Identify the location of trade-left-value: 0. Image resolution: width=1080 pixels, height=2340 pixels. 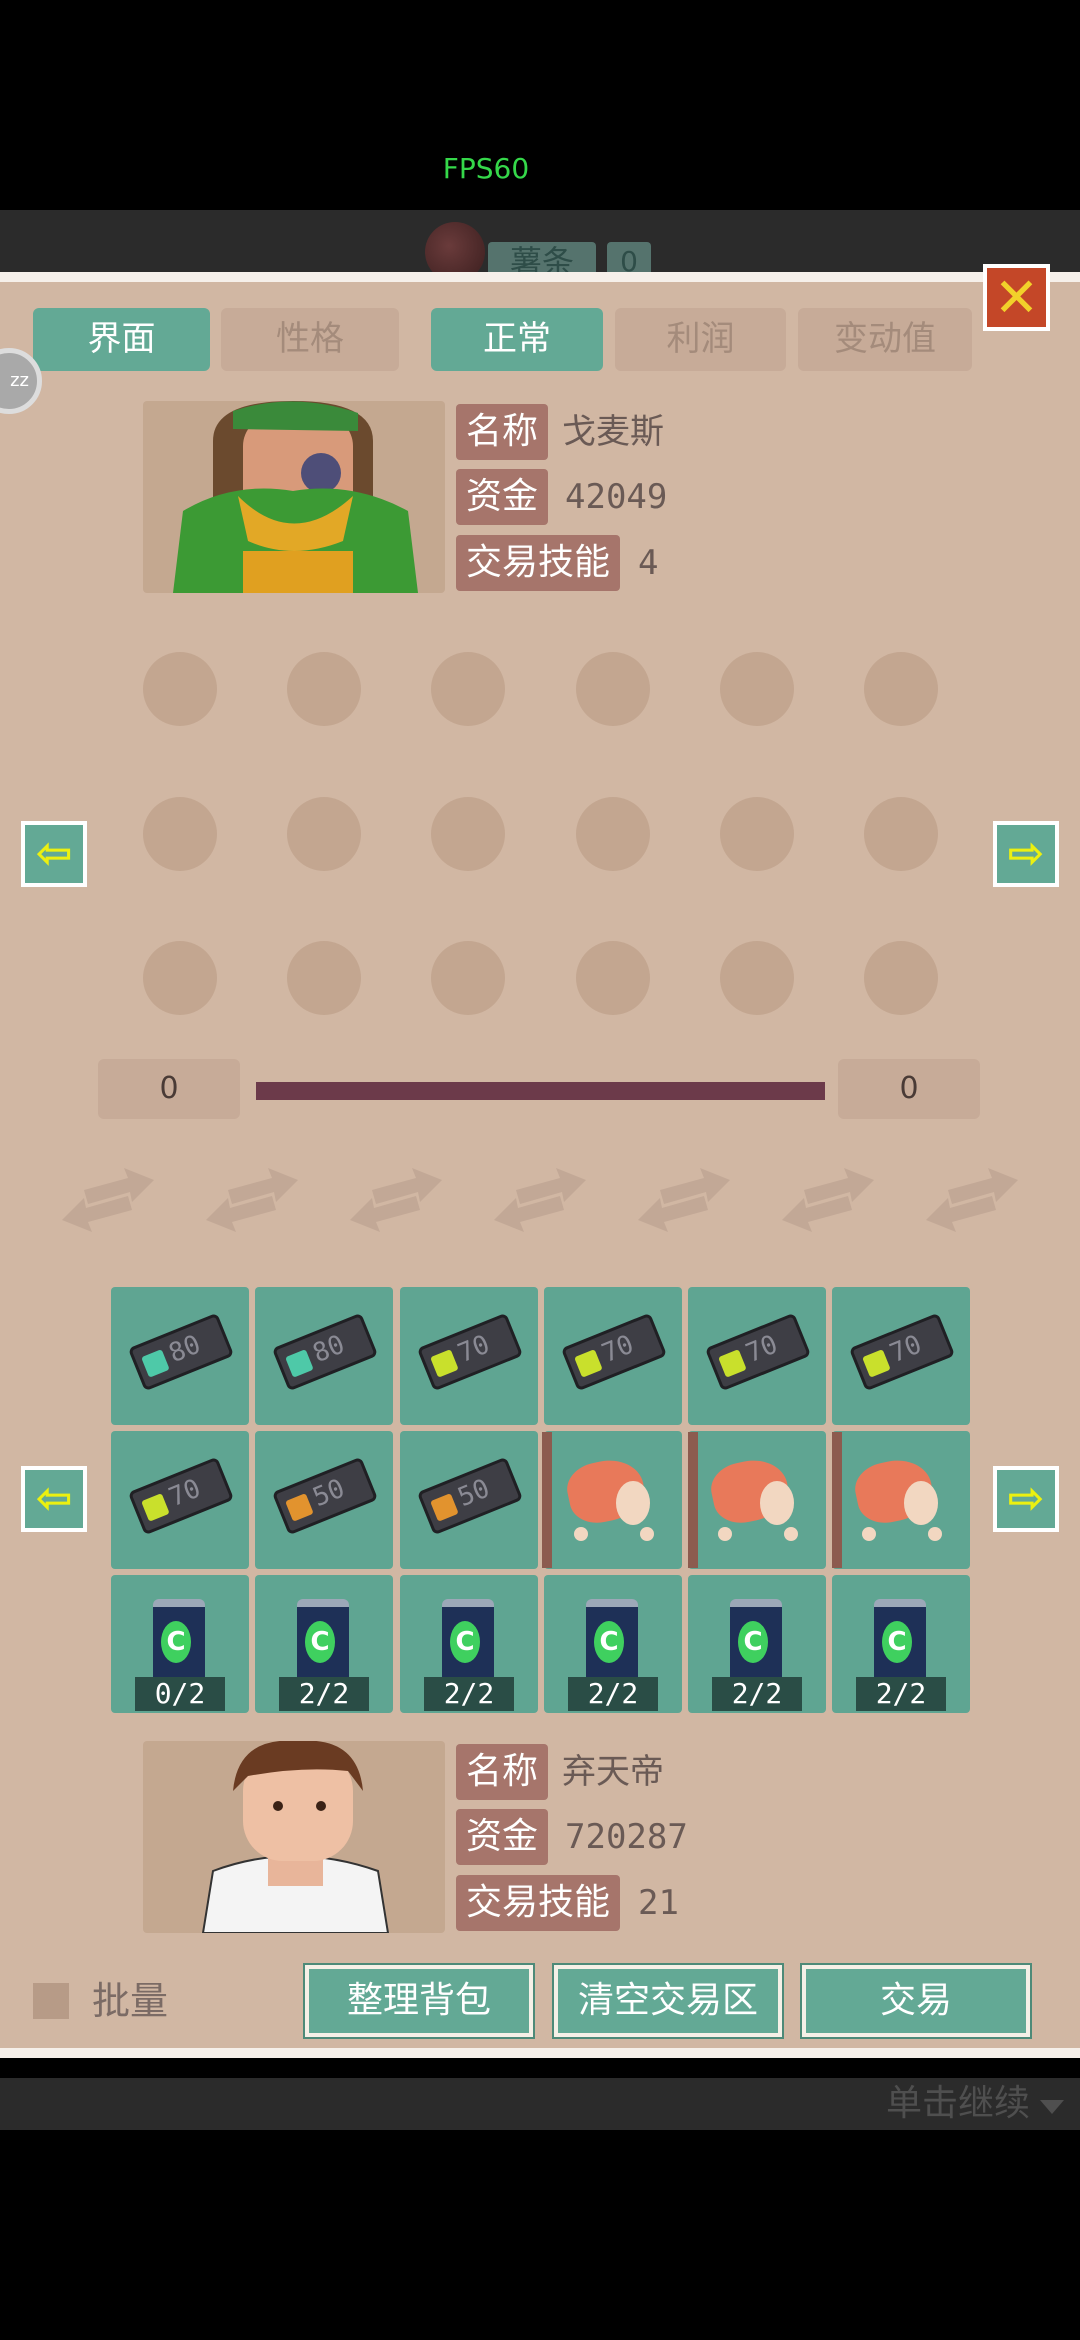
(169, 1089).